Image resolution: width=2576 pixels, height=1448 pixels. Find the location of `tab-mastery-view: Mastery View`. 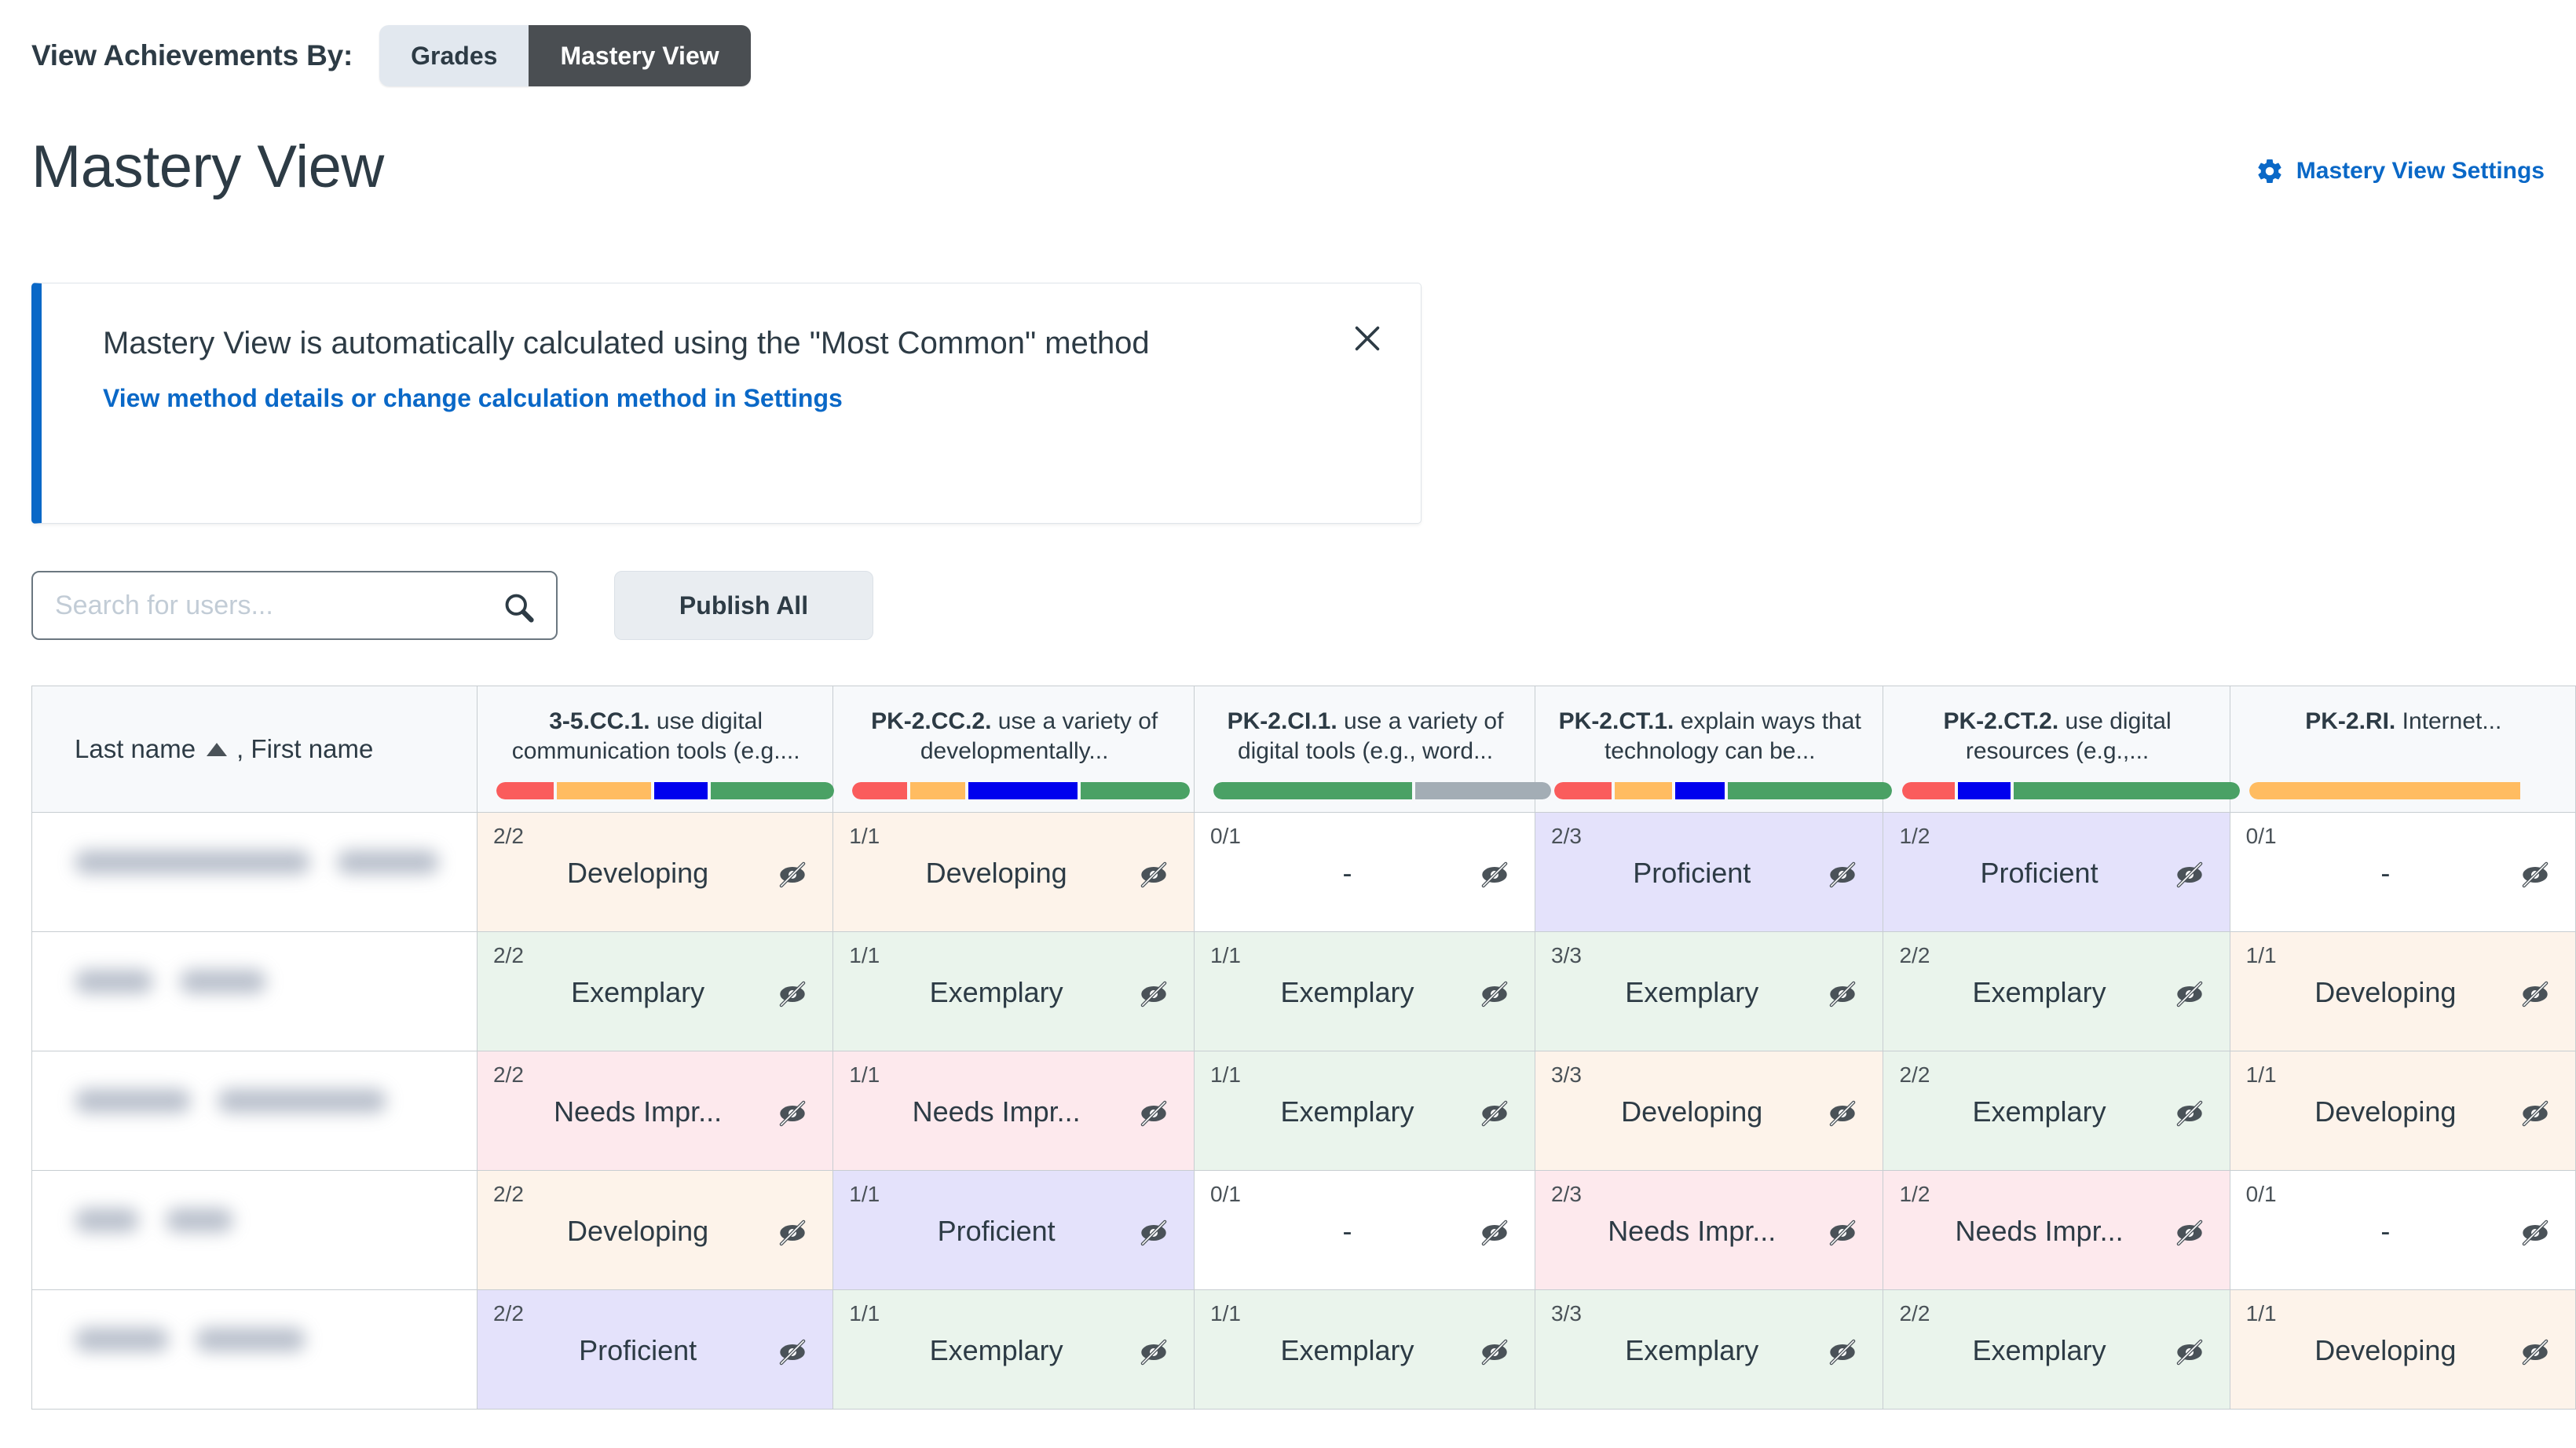

tab-mastery-view: Mastery View is located at coordinates (640, 56).